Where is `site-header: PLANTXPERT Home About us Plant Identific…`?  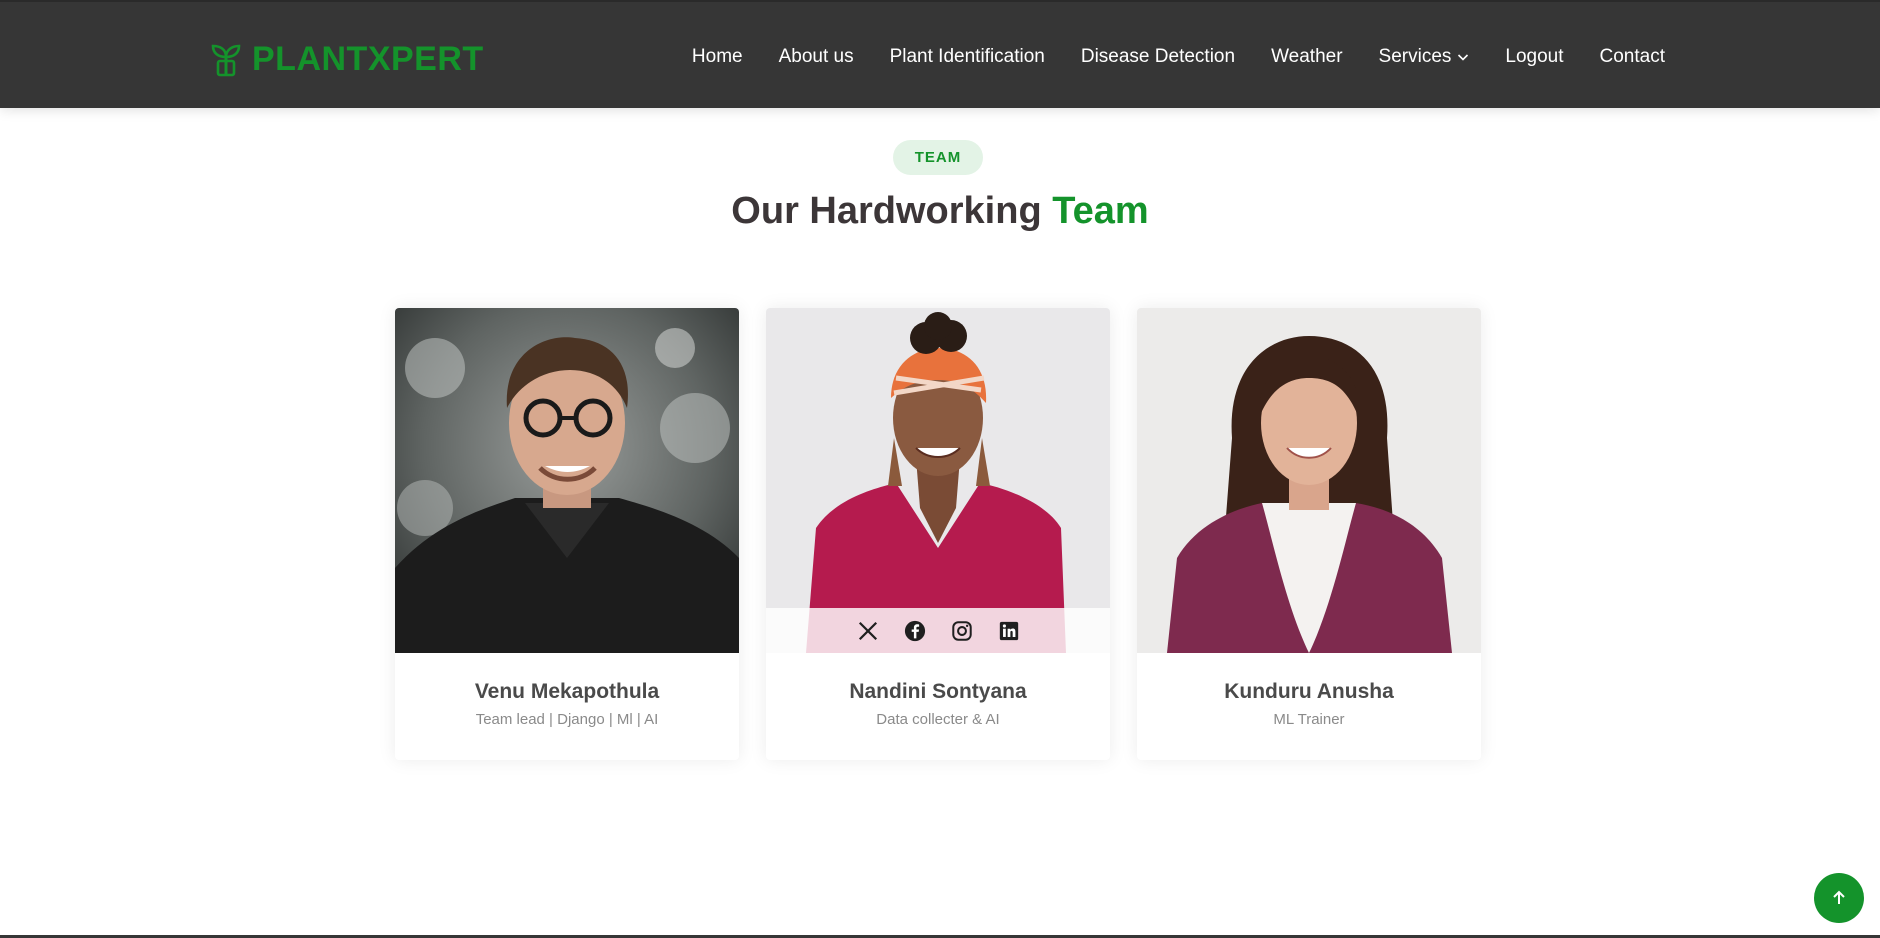
site-header: PLANTXPERT Home About us Plant Identific… is located at coordinates (940, 54).